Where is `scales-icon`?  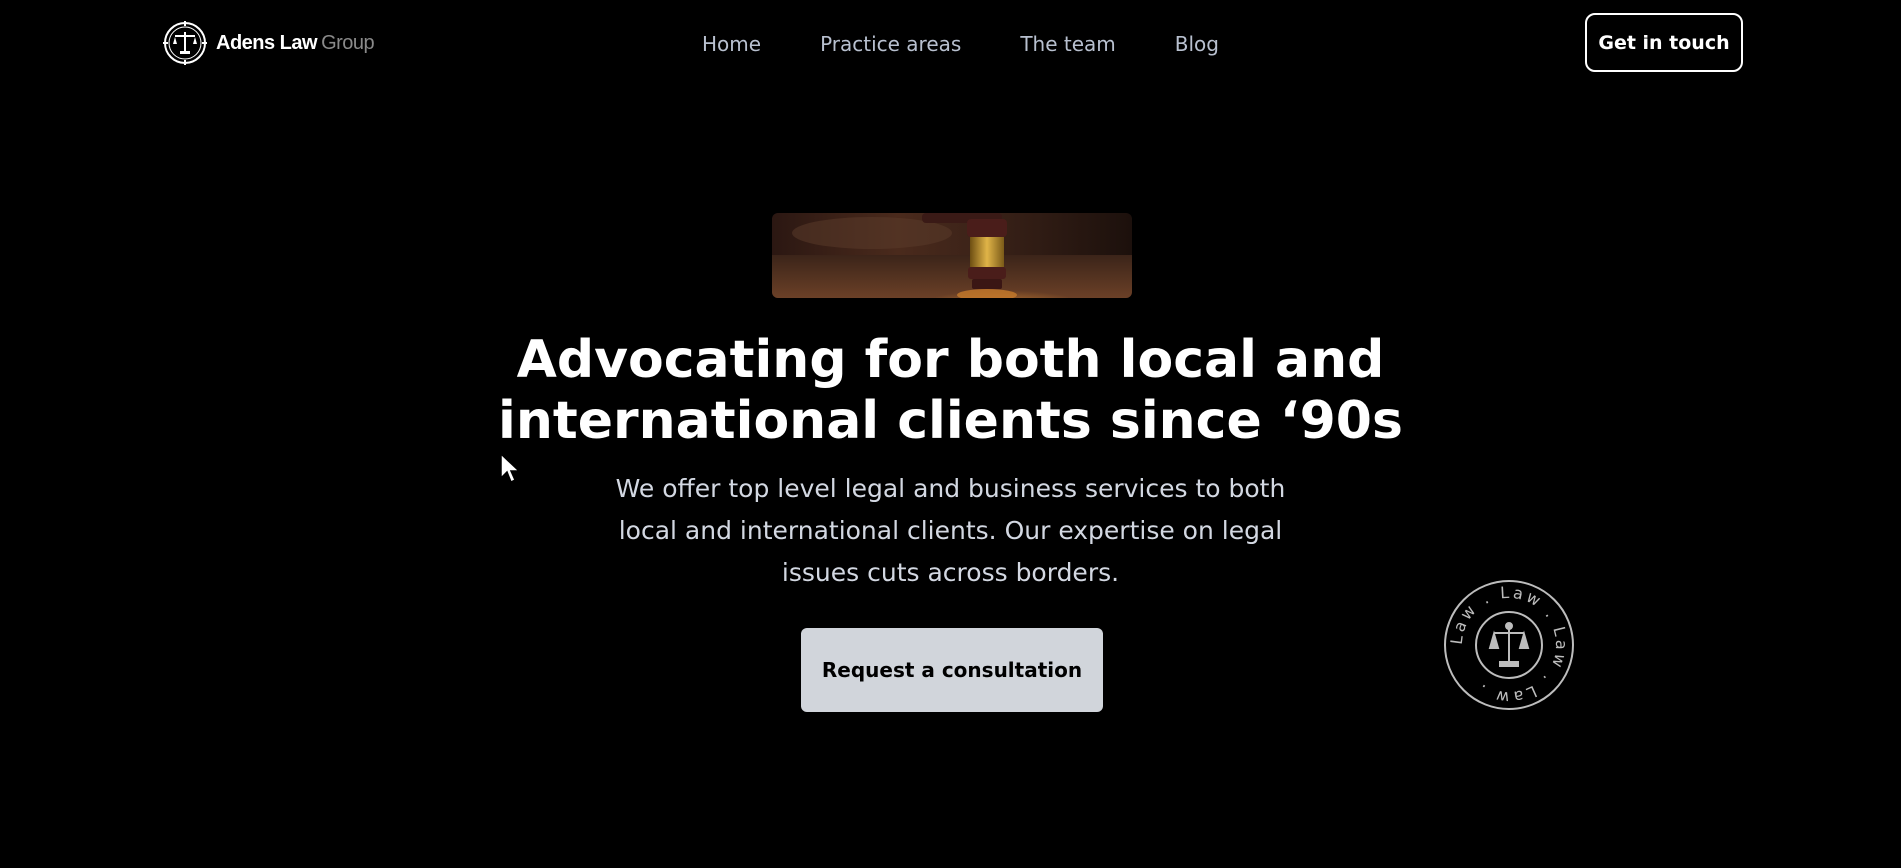
scales-icon is located at coordinates (1509, 644).